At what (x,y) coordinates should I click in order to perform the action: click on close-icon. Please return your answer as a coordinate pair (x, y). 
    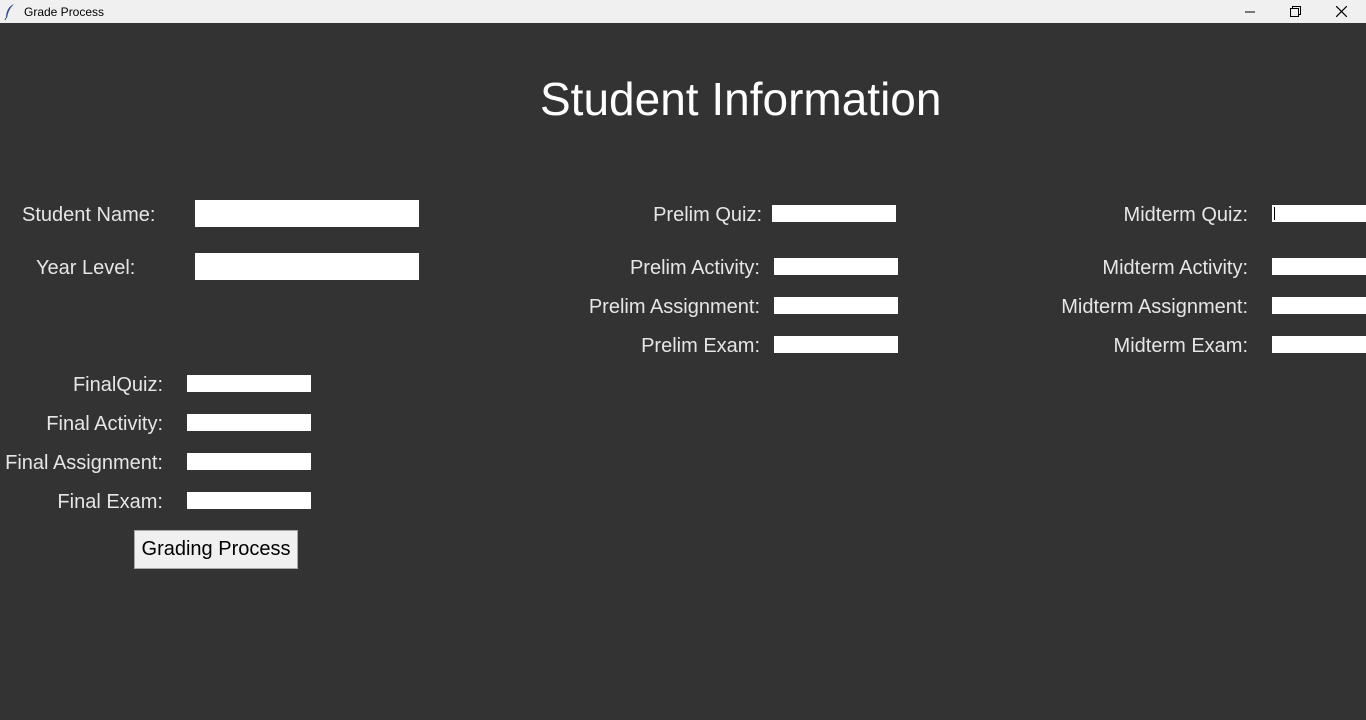
    Looking at the image, I should click on (1341, 11).